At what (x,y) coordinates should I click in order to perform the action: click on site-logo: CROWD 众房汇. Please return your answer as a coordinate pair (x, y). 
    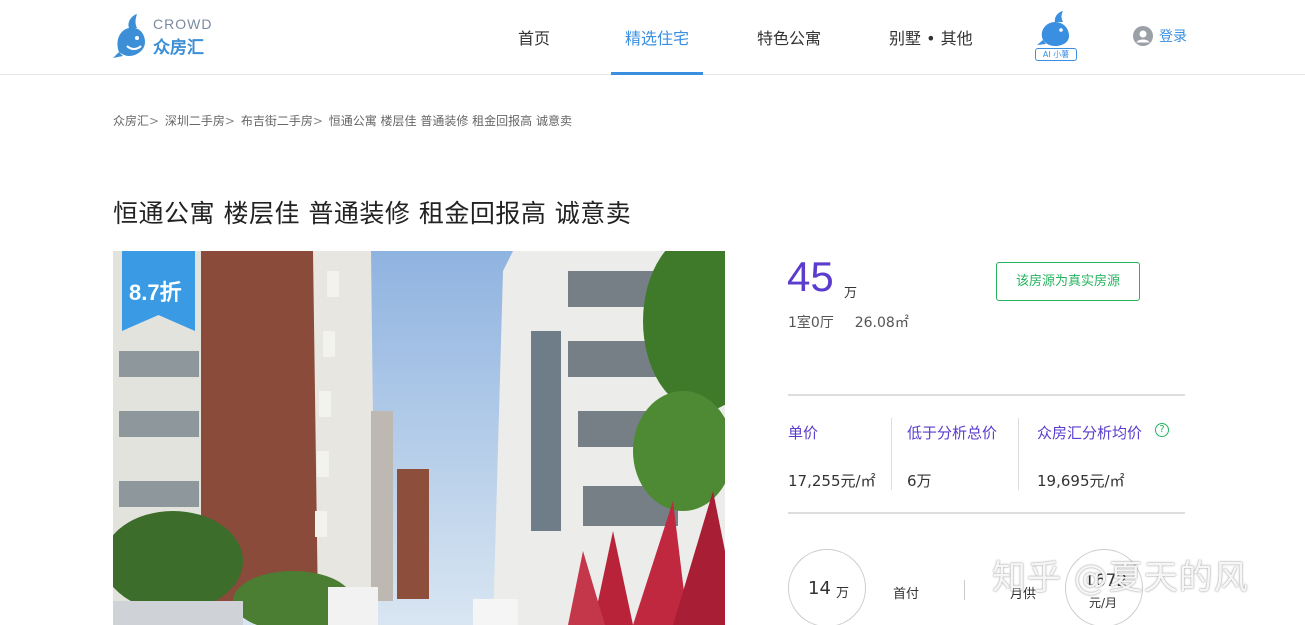
    Looking at the image, I should click on (168, 36).